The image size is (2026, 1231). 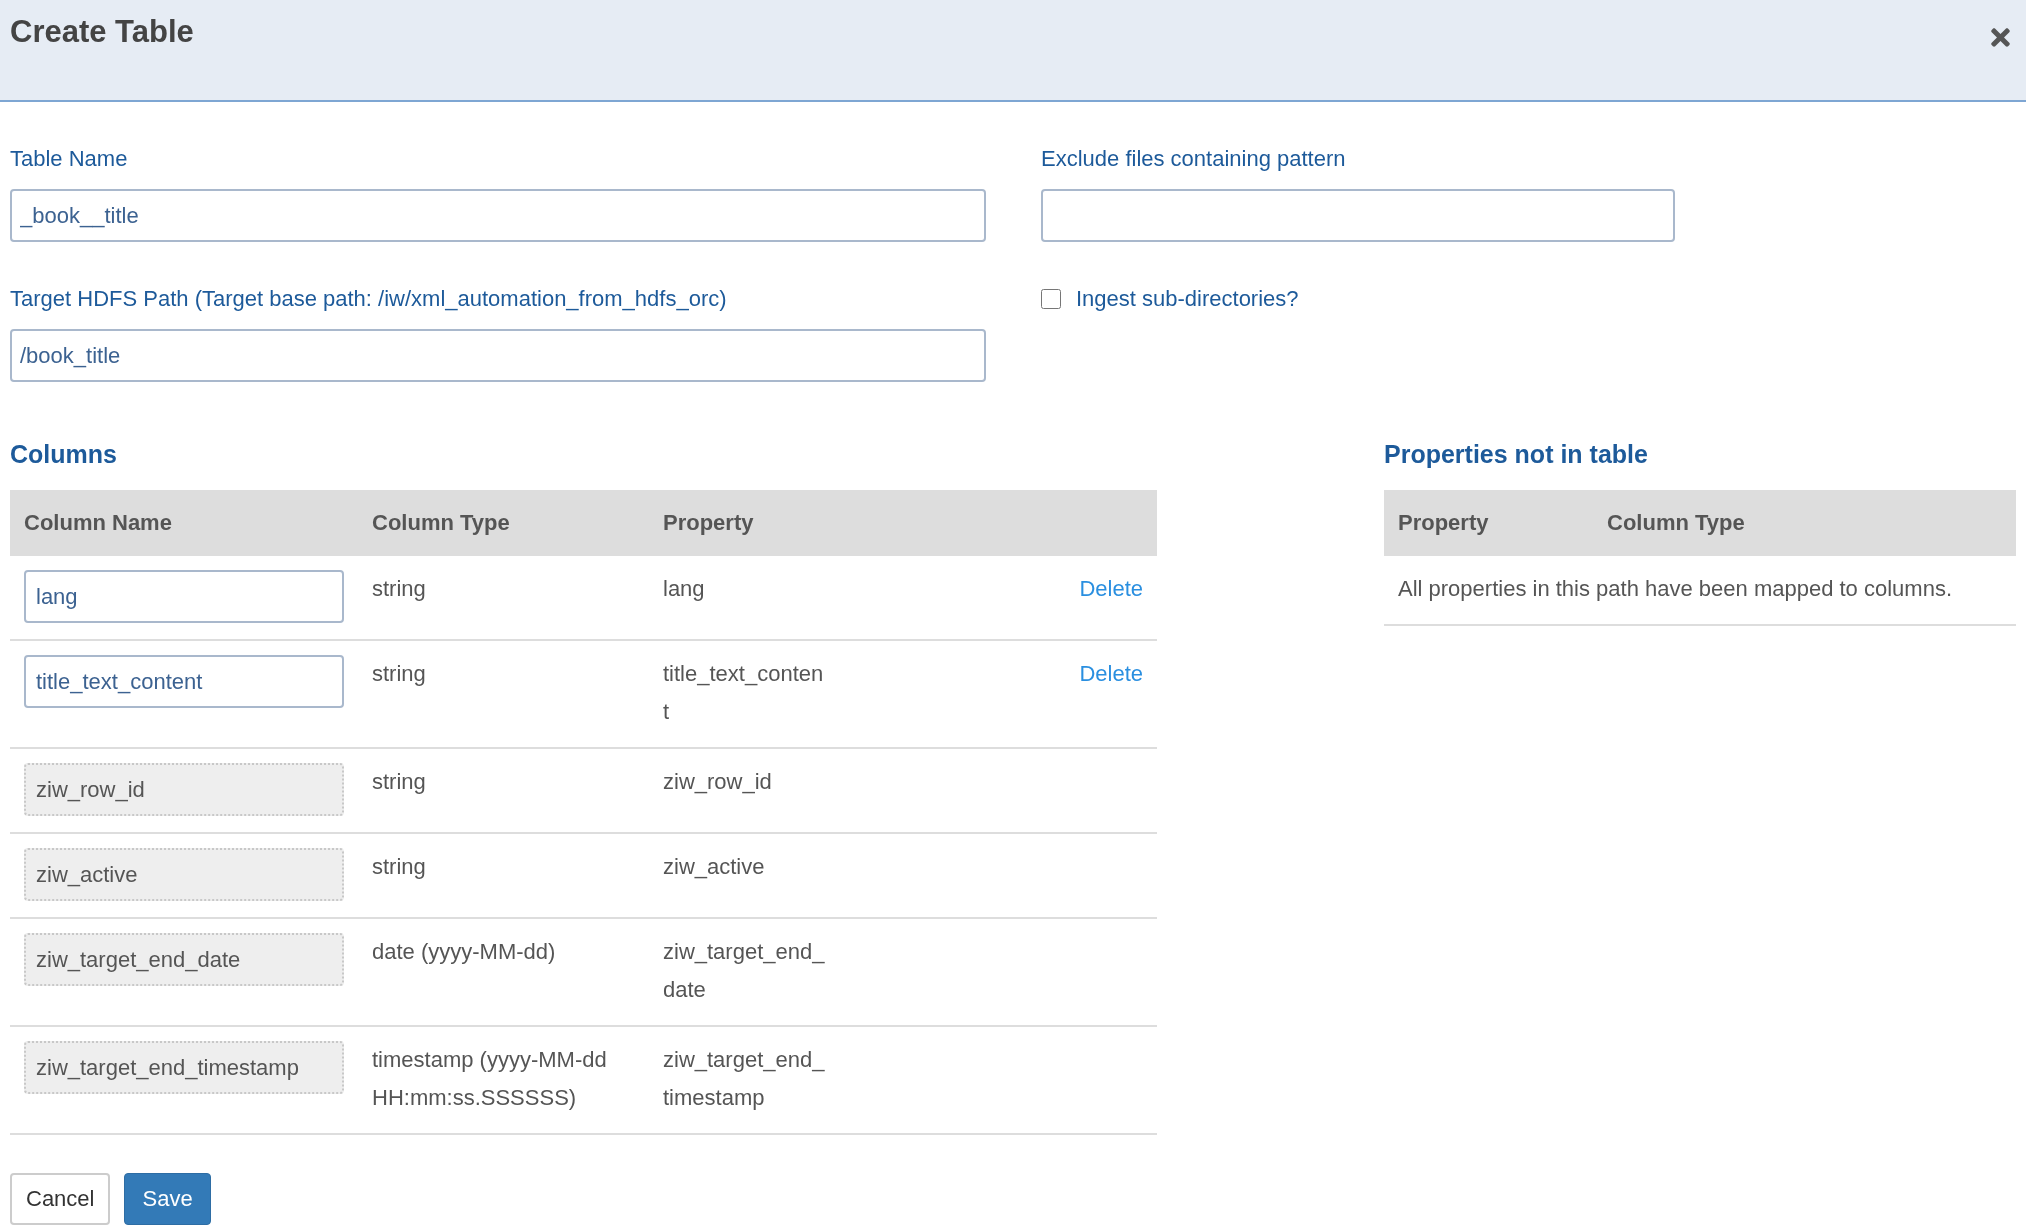 I want to click on column-name-field: lang, so click(x=184, y=596).